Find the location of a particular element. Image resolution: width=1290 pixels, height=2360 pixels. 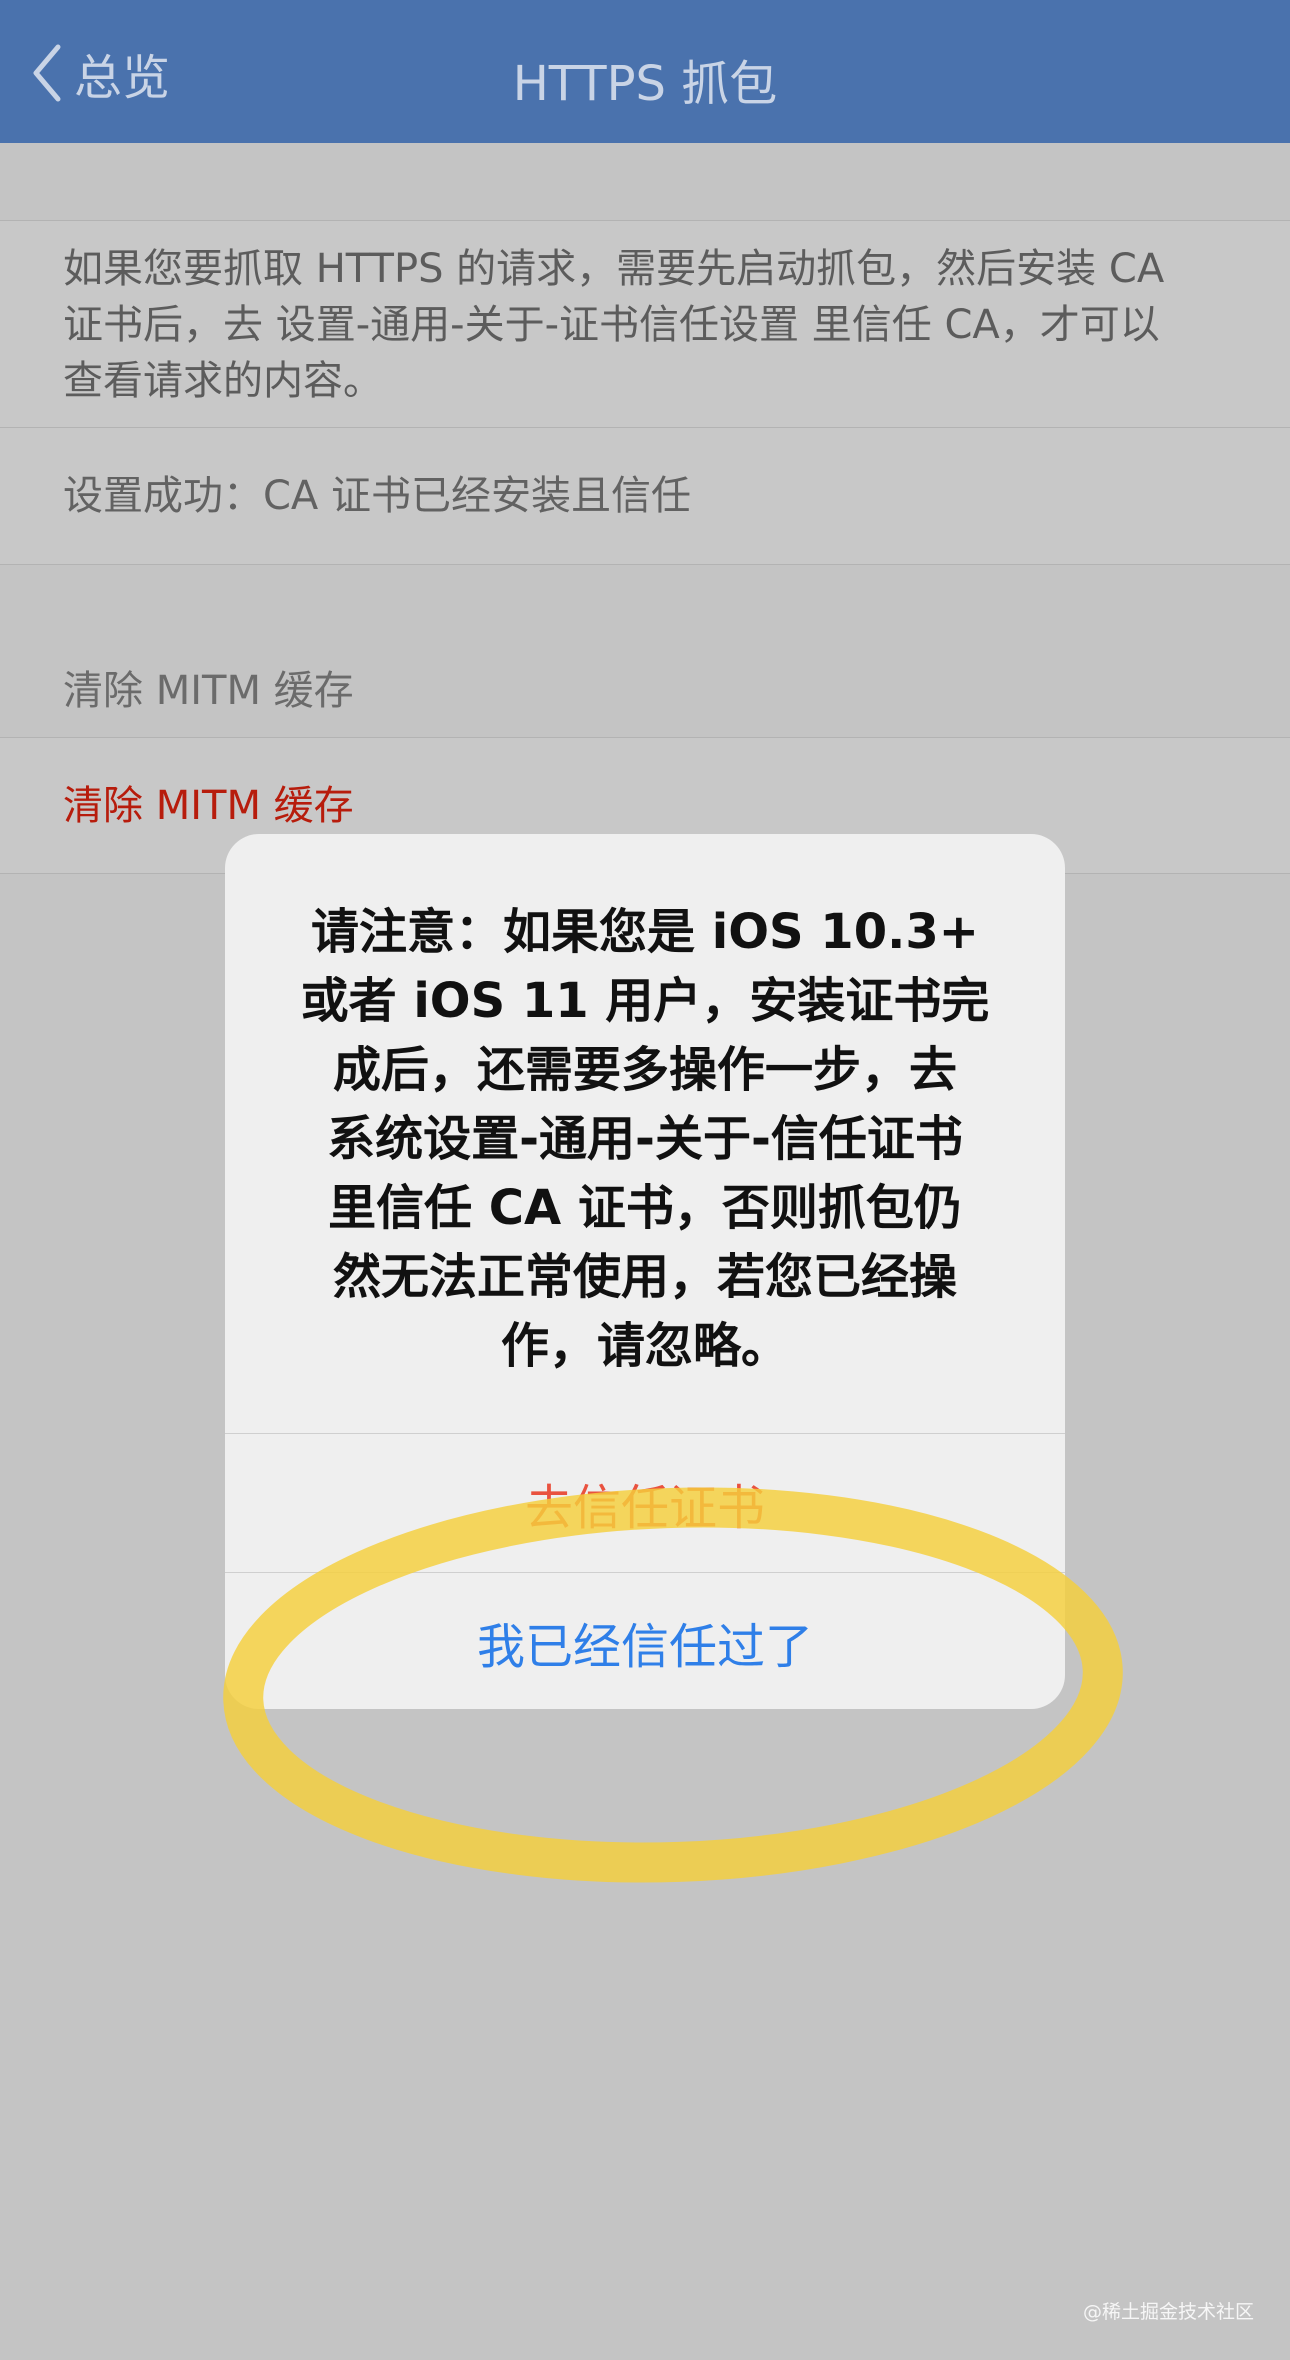

alert-message-line: 然无法正常使用，若您已经操 is located at coordinates (644, 1277).